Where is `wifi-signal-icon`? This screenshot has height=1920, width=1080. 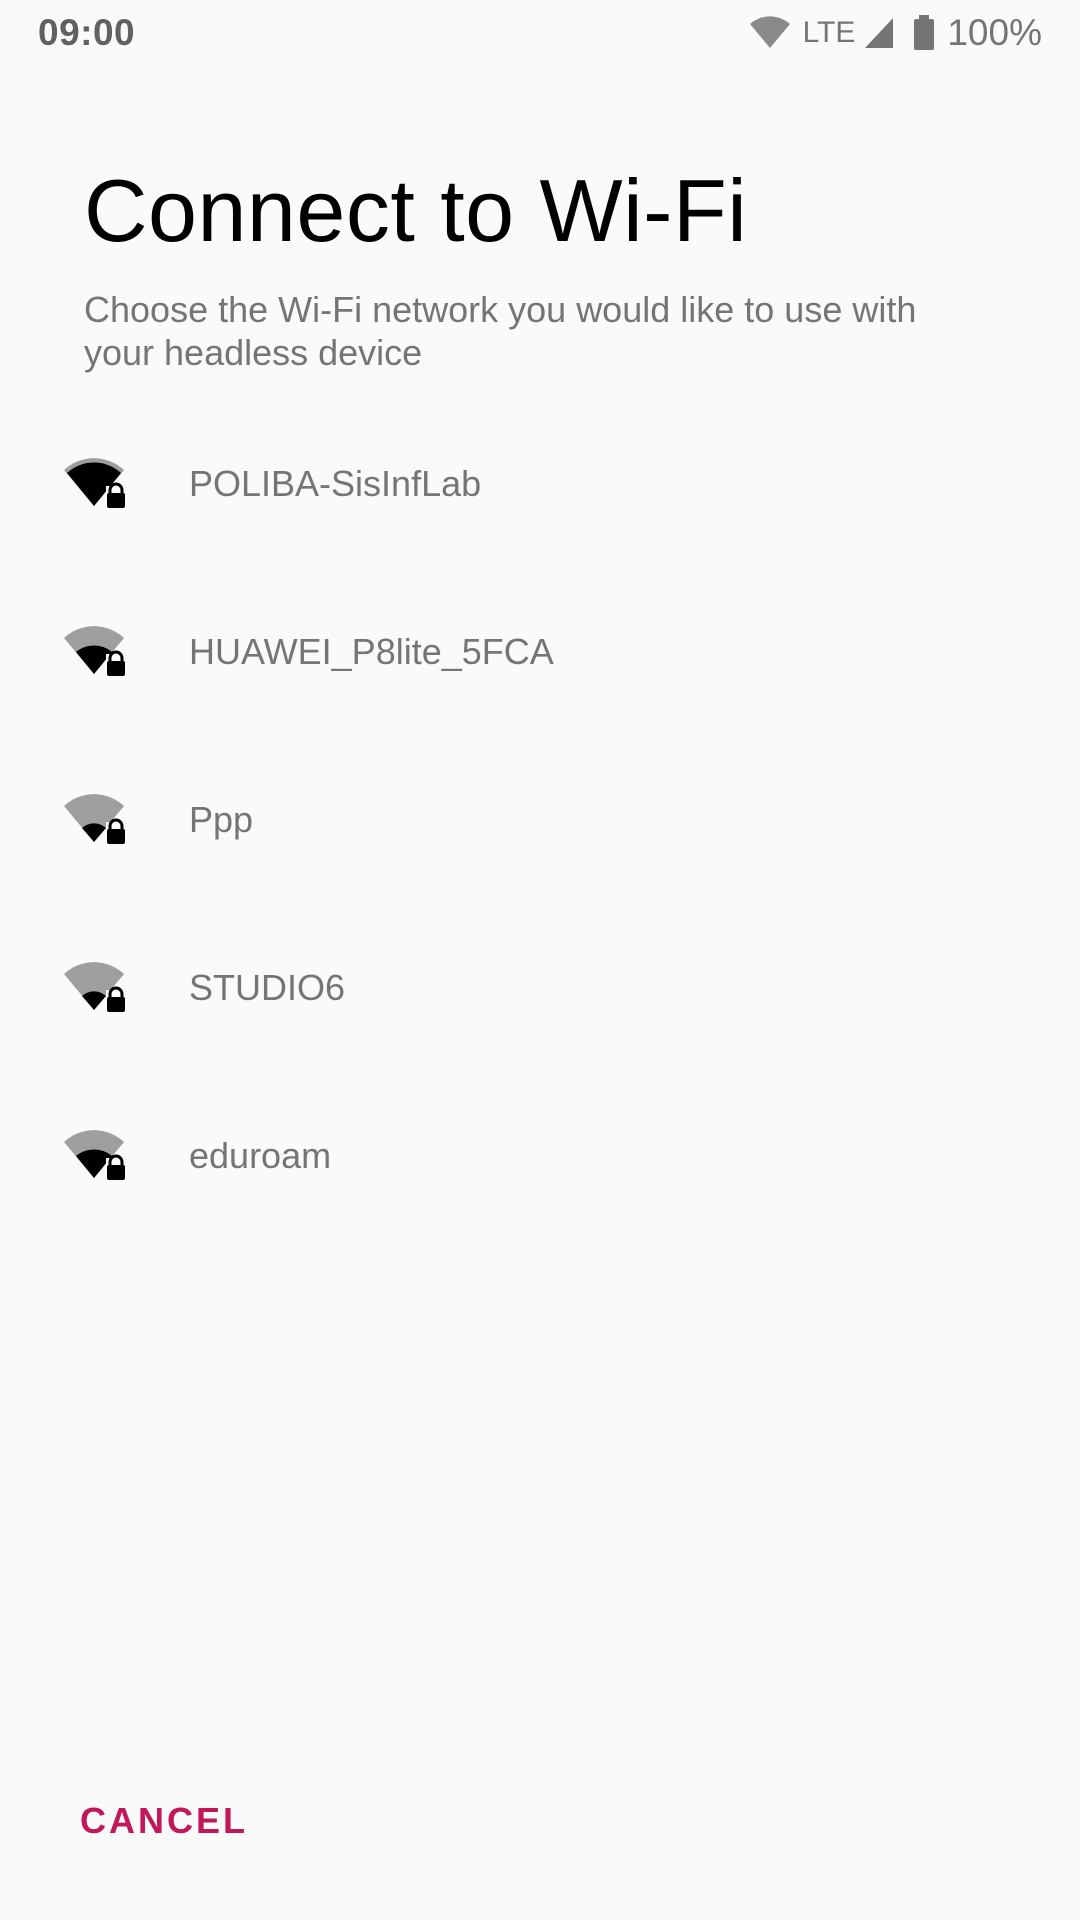
wifi-signal-icon is located at coordinates (769, 32).